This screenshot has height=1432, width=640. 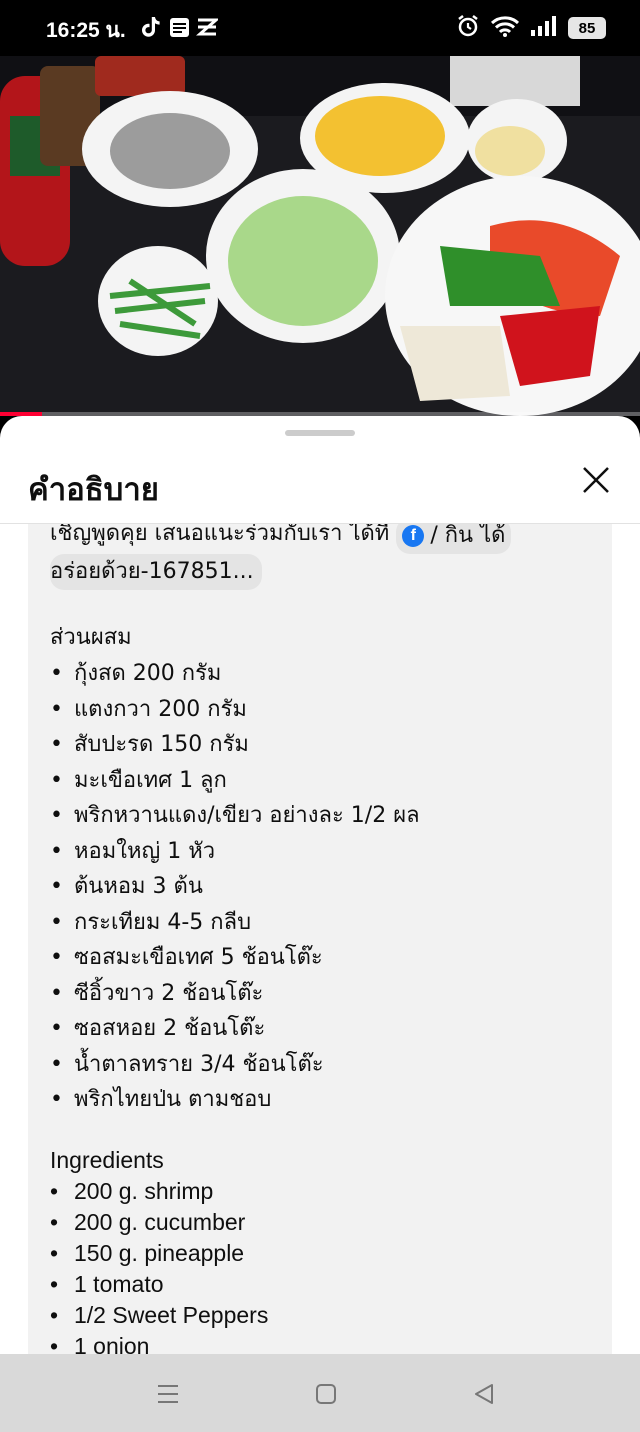 What do you see at coordinates (320, 433) in the screenshot?
I see `drag-handle` at bounding box center [320, 433].